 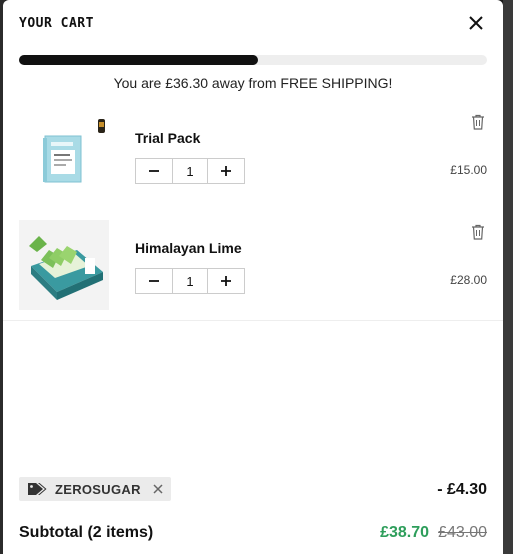 What do you see at coordinates (167, 138) in the screenshot?
I see `item-name: Trial Pack` at bounding box center [167, 138].